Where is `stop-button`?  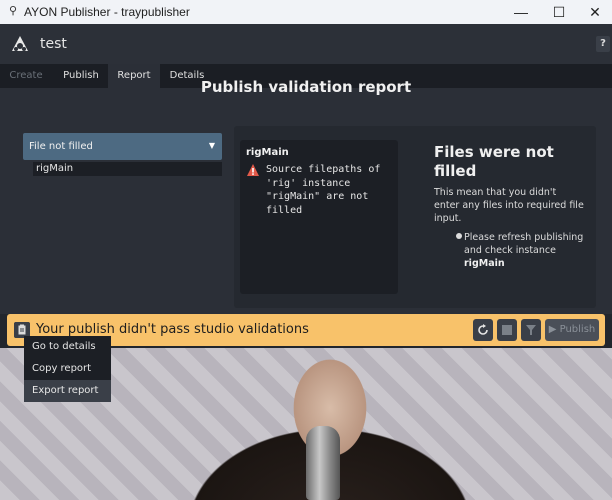
stop-button is located at coordinates (507, 330).